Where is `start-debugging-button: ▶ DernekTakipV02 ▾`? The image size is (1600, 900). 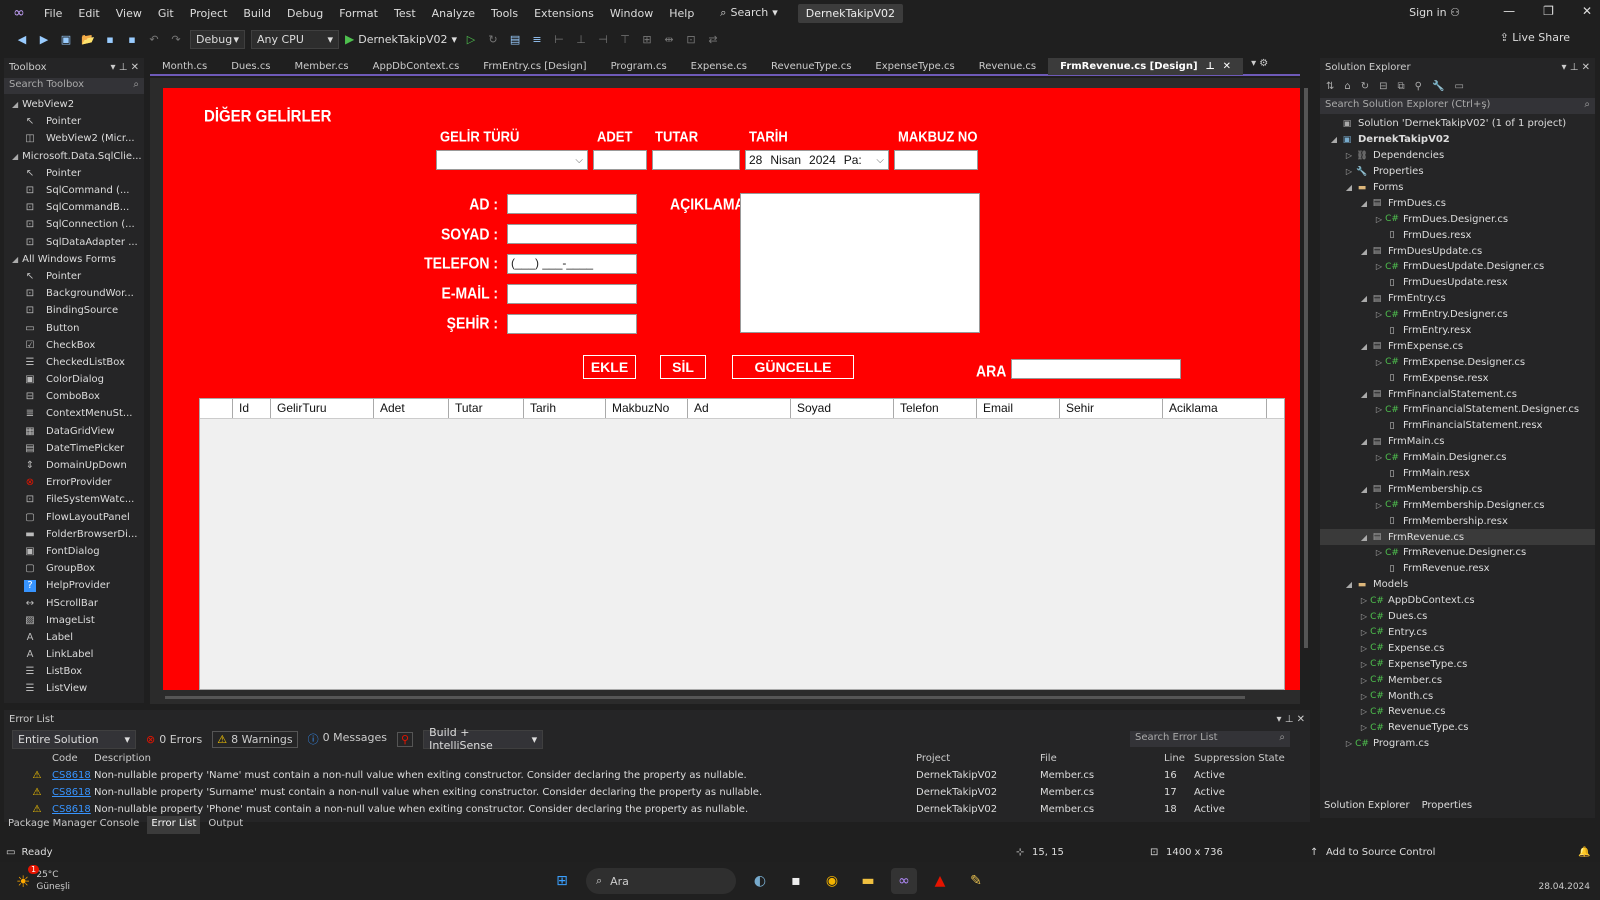 start-debugging-button: ▶ DernekTakipV02 ▾ is located at coordinates (401, 39).